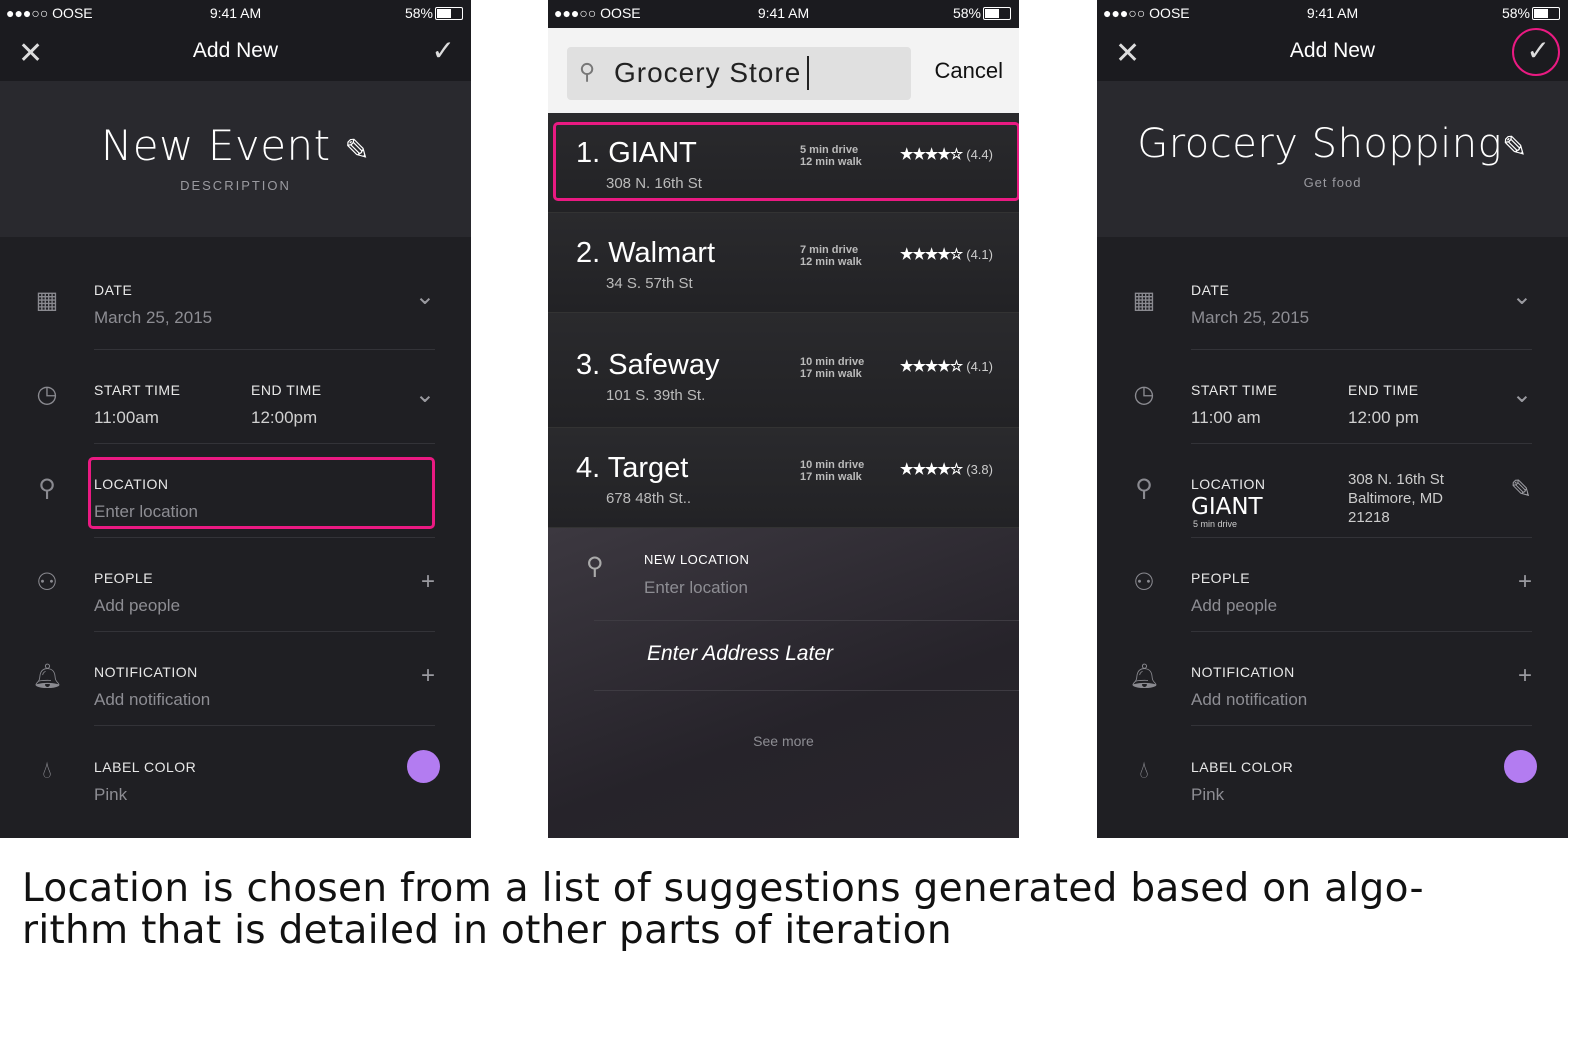 The width and height of the screenshot is (1593, 1050). What do you see at coordinates (145, 767) in the screenshot?
I see `label-color-label: LABEL COLOR` at bounding box center [145, 767].